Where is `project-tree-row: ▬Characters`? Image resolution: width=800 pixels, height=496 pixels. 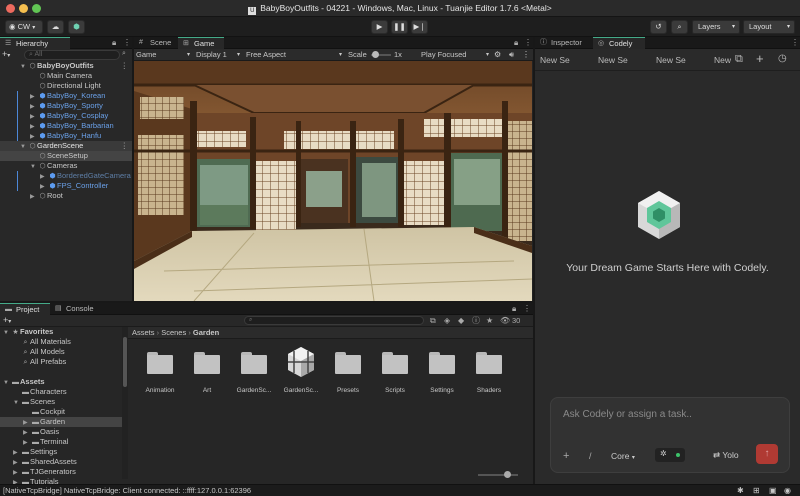
project-tree-row: ▬Characters is located at coordinates (61, 392).